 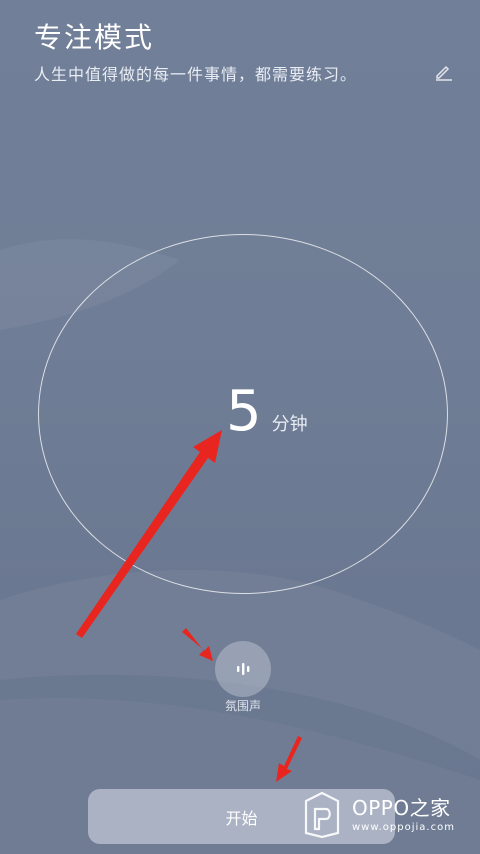 What do you see at coordinates (94, 37) in the screenshot?
I see `page-title: 专注模式` at bounding box center [94, 37].